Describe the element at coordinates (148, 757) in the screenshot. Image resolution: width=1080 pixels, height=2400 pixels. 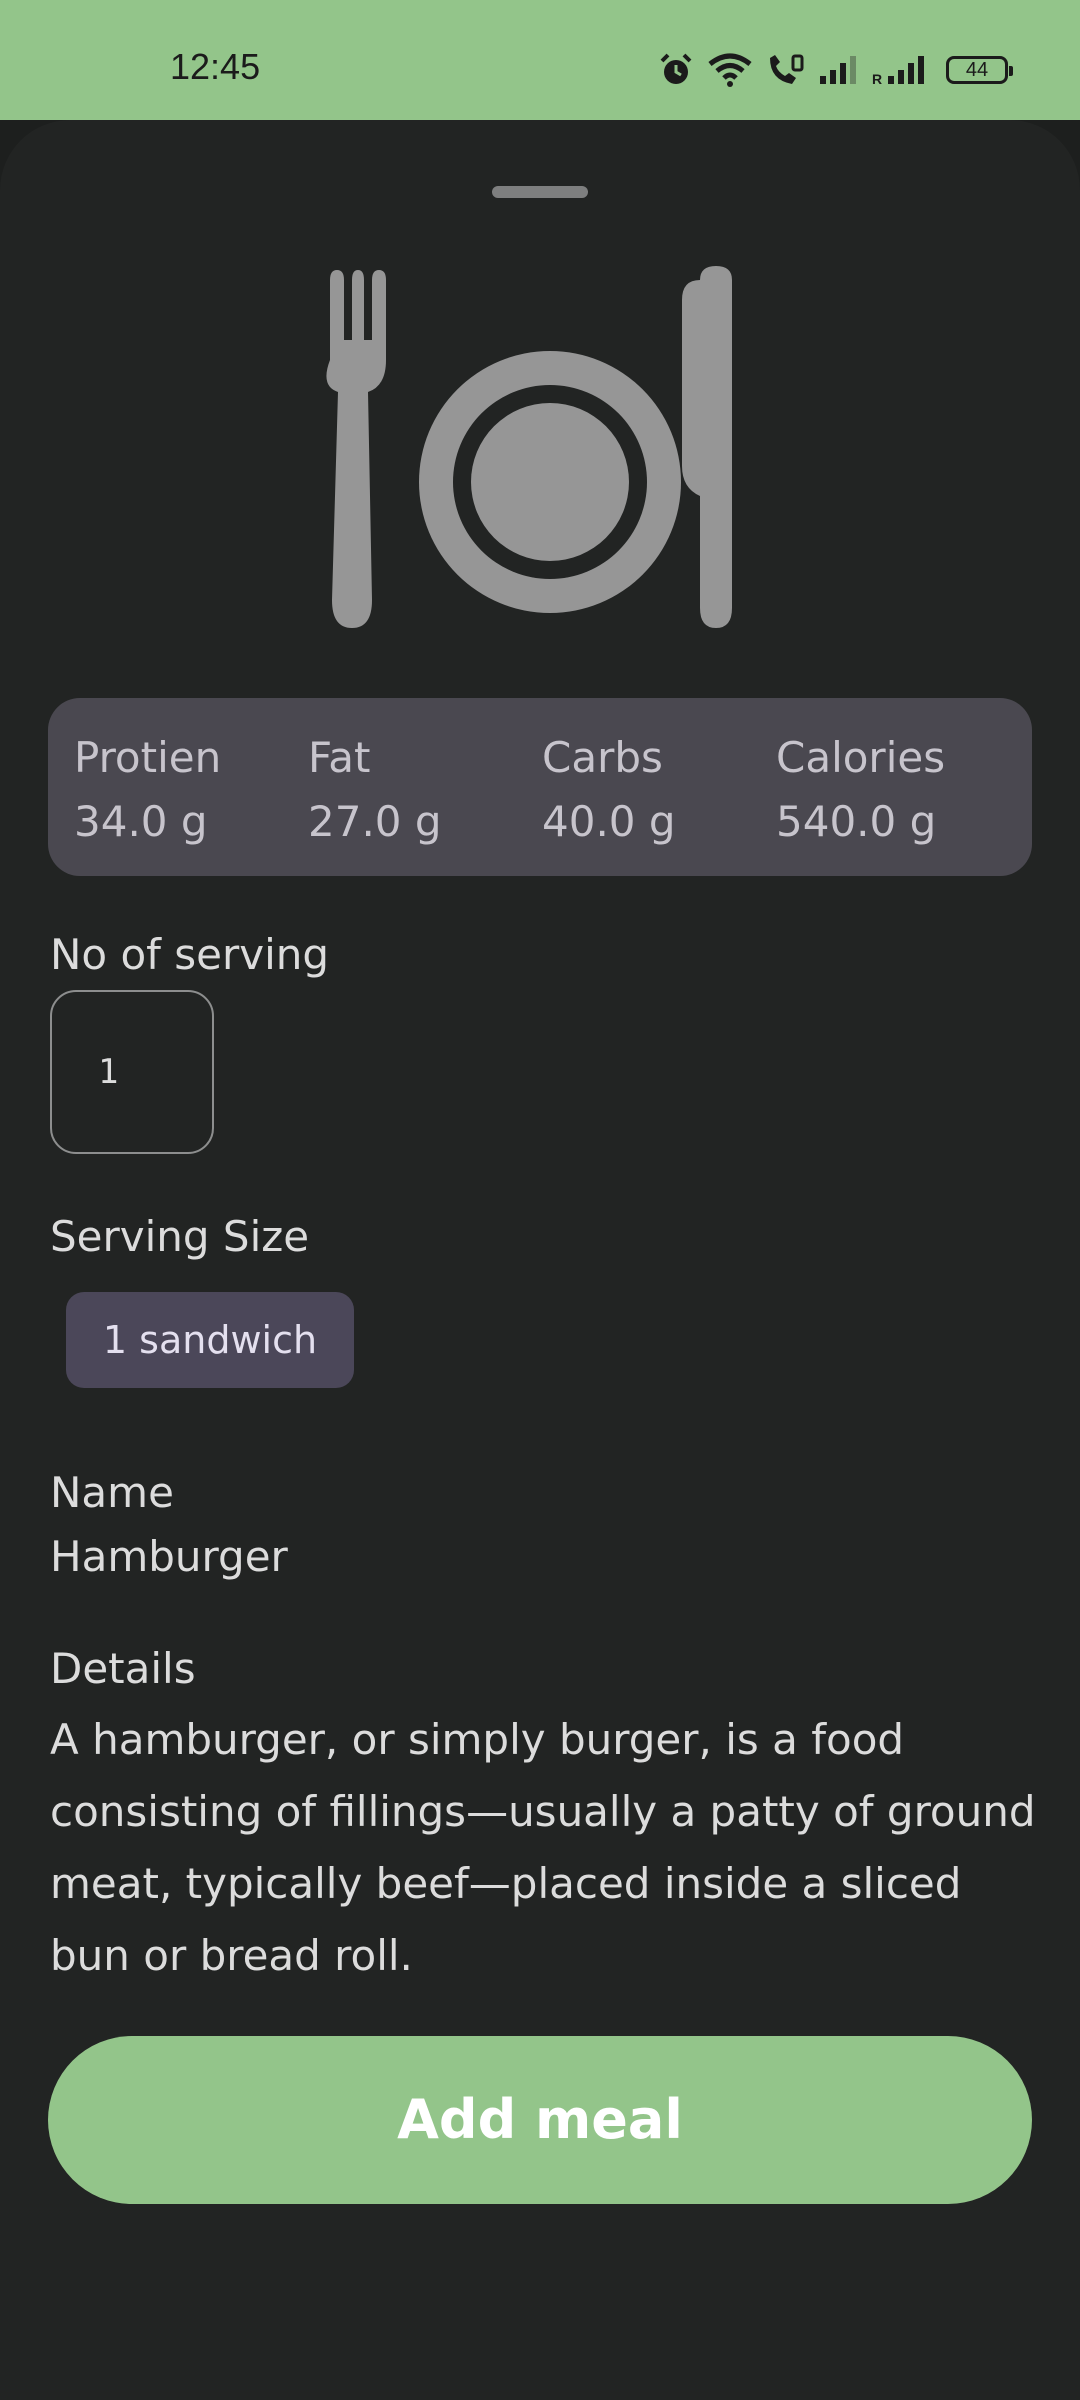
I see `protein-label: Protien` at that location.